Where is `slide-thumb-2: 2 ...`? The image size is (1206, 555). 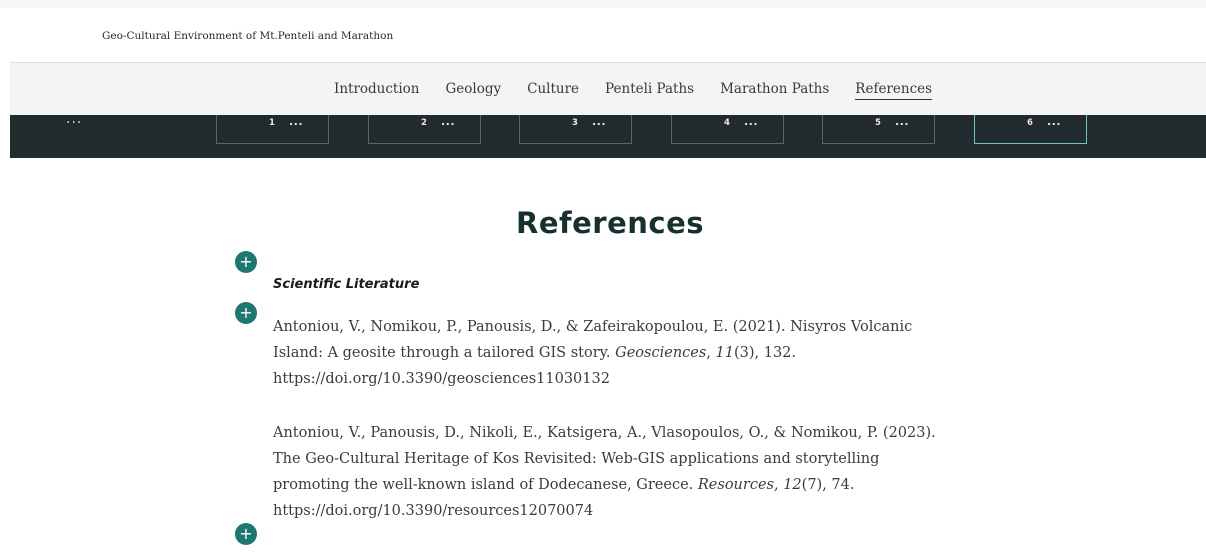
slide-thumb-2: 2 ... is located at coordinates (424, 129).